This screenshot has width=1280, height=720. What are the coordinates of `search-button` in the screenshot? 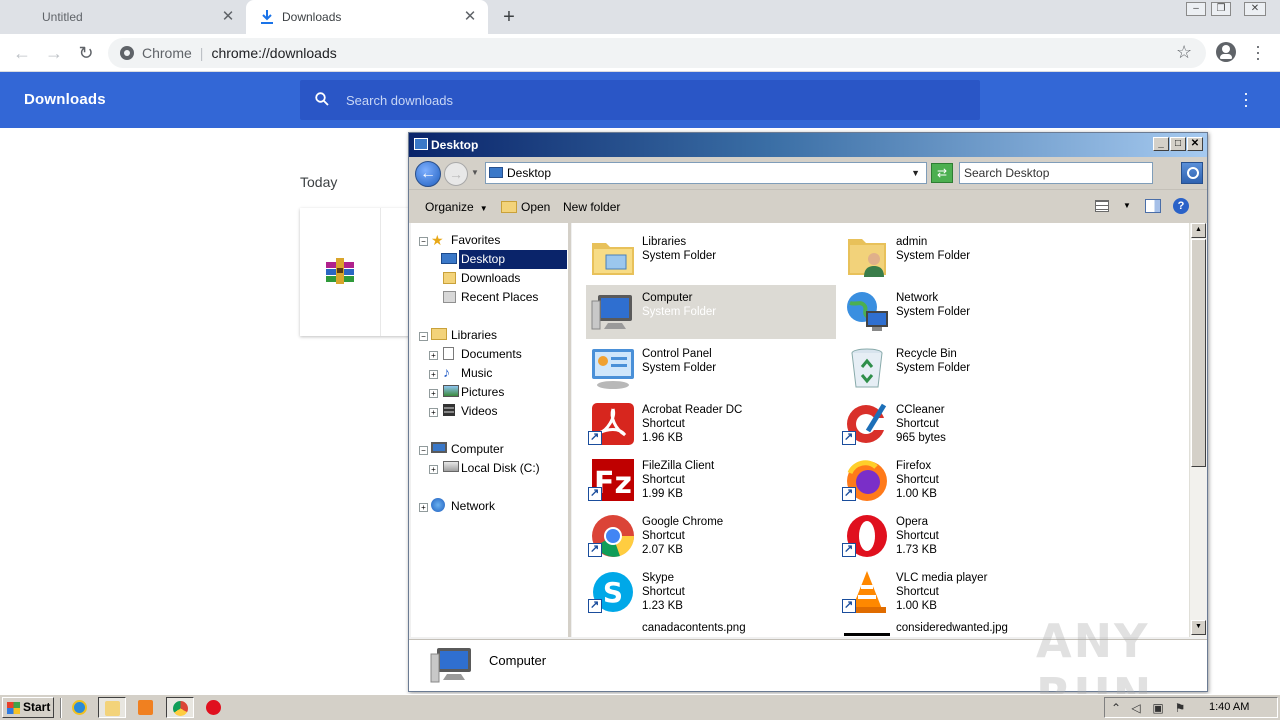 It's located at (1192, 173).